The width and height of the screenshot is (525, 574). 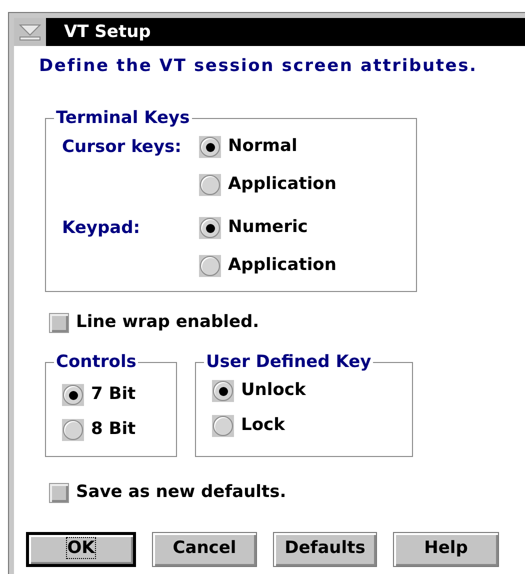 What do you see at coordinates (123, 118) in the screenshot?
I see `group-title: Terminal Keys` at bounding box center [123, 118].